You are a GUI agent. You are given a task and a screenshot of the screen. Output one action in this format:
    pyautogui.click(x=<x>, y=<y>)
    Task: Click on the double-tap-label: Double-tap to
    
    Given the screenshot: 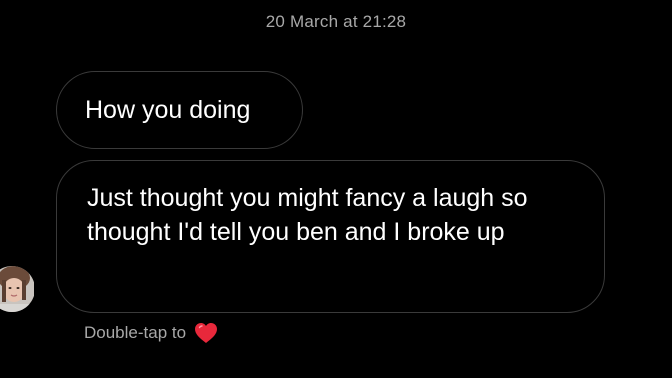 What is the action you would take?
    pyautogui.click(x=135, y=332)
    